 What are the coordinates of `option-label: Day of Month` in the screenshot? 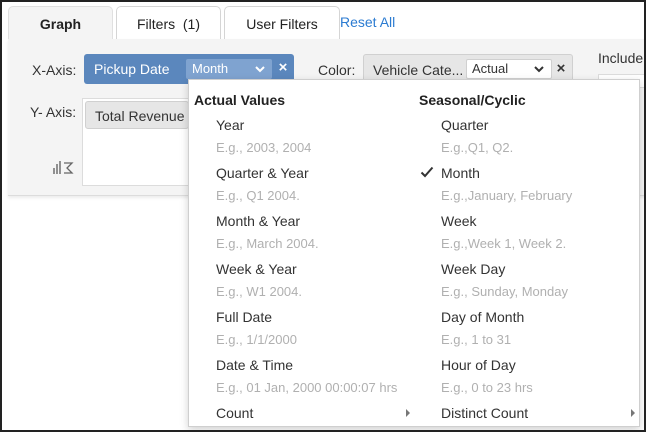 It's located at (483, 317).